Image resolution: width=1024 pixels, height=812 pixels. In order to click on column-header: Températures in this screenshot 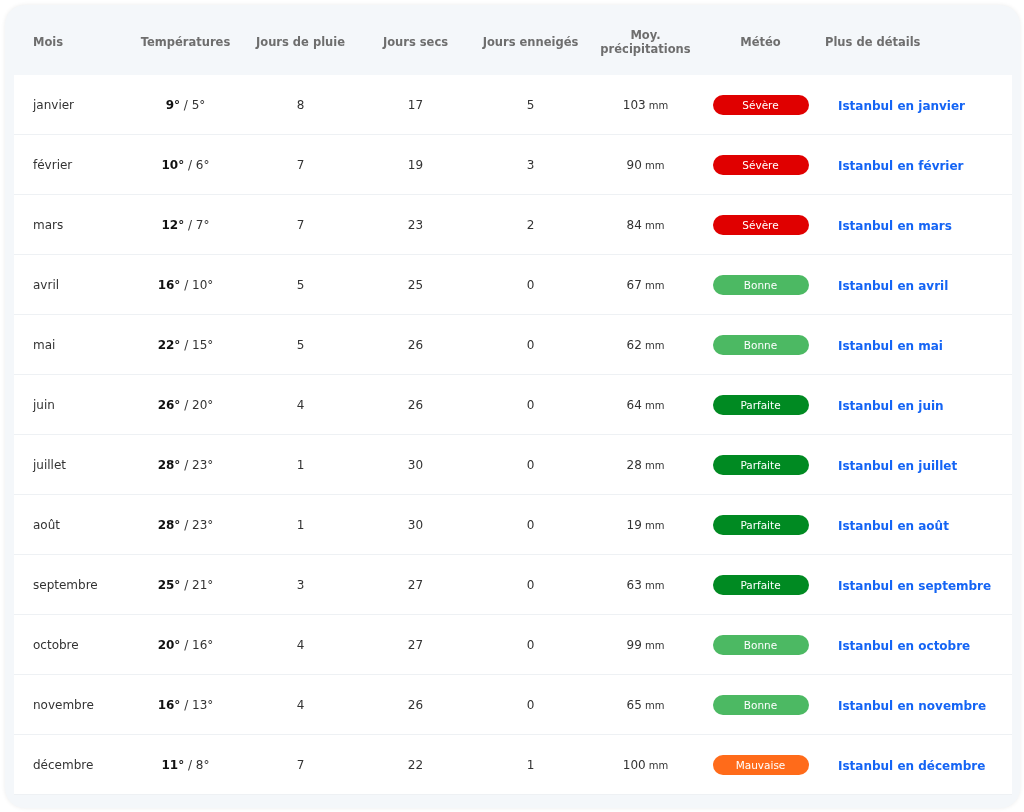, I will do `click(185, 42)`.